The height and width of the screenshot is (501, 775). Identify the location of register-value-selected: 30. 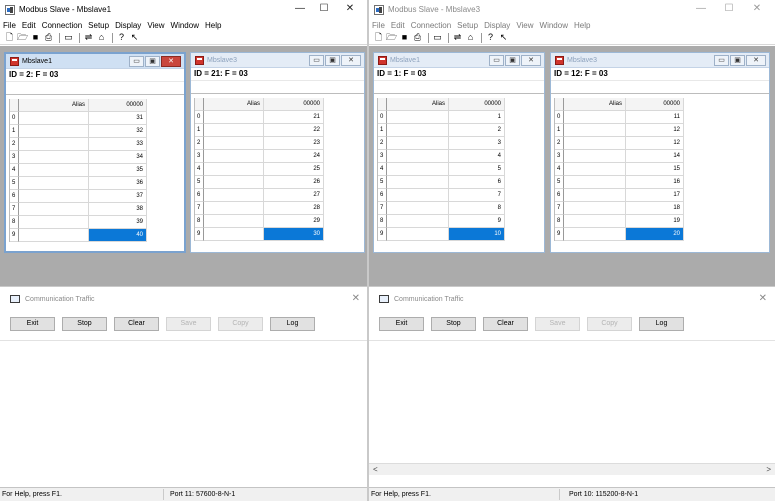
(294, 234).